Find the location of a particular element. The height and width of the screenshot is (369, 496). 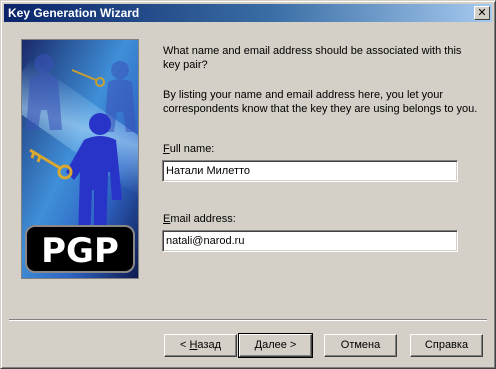

fullname-label: Full name: is located at coordinates (188, 149).